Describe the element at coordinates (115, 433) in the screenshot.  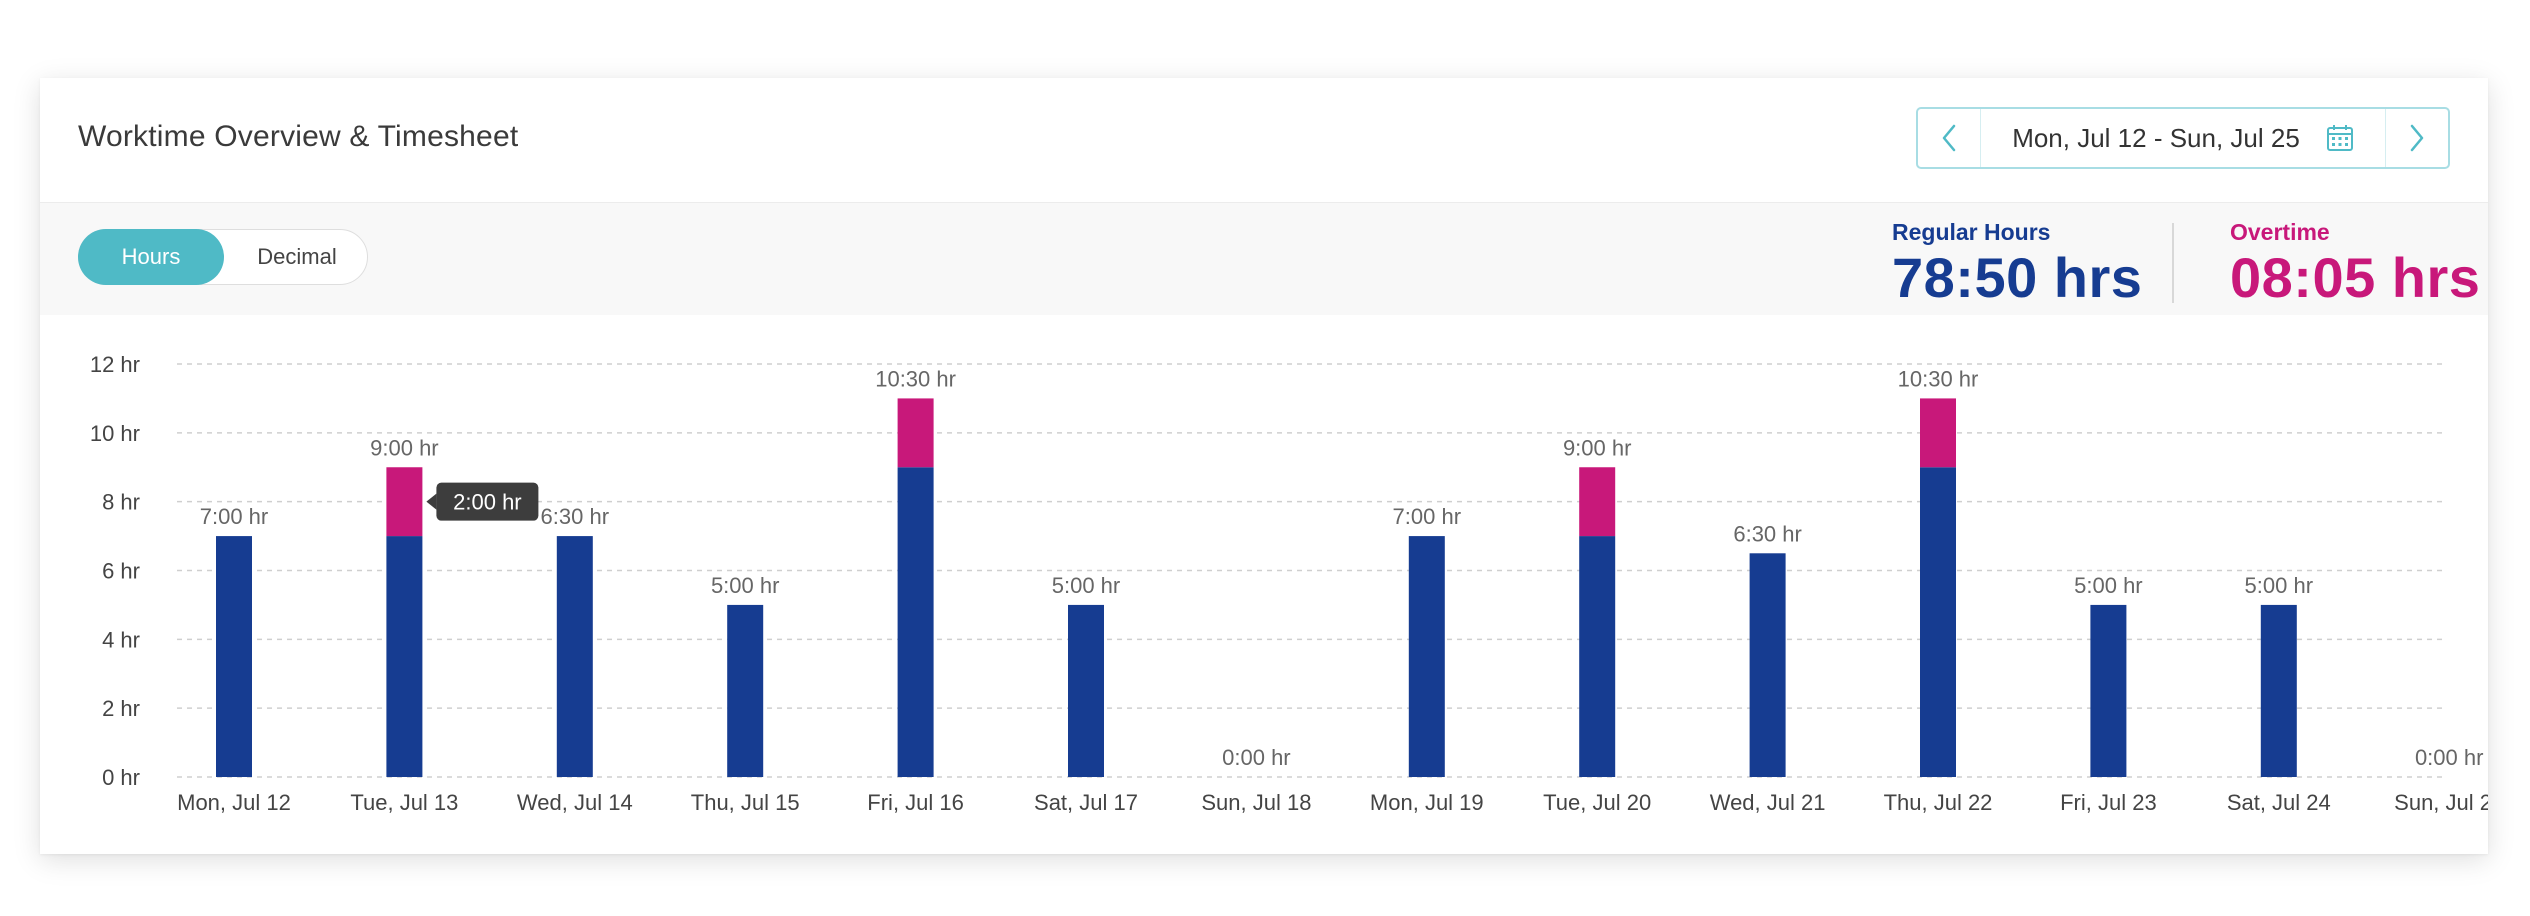
I see `y-tick-label: 10 hr` at that location.